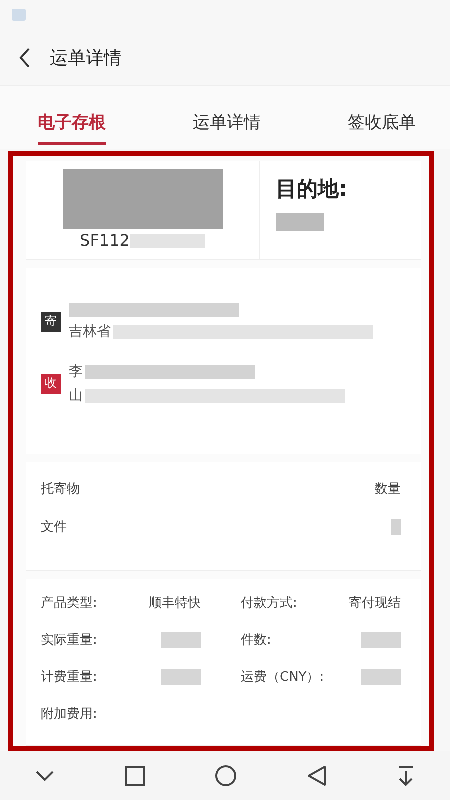  Describe the element at coordinates (60, 489) in the screenshot. I see `column-header: 托寄物` at that location.